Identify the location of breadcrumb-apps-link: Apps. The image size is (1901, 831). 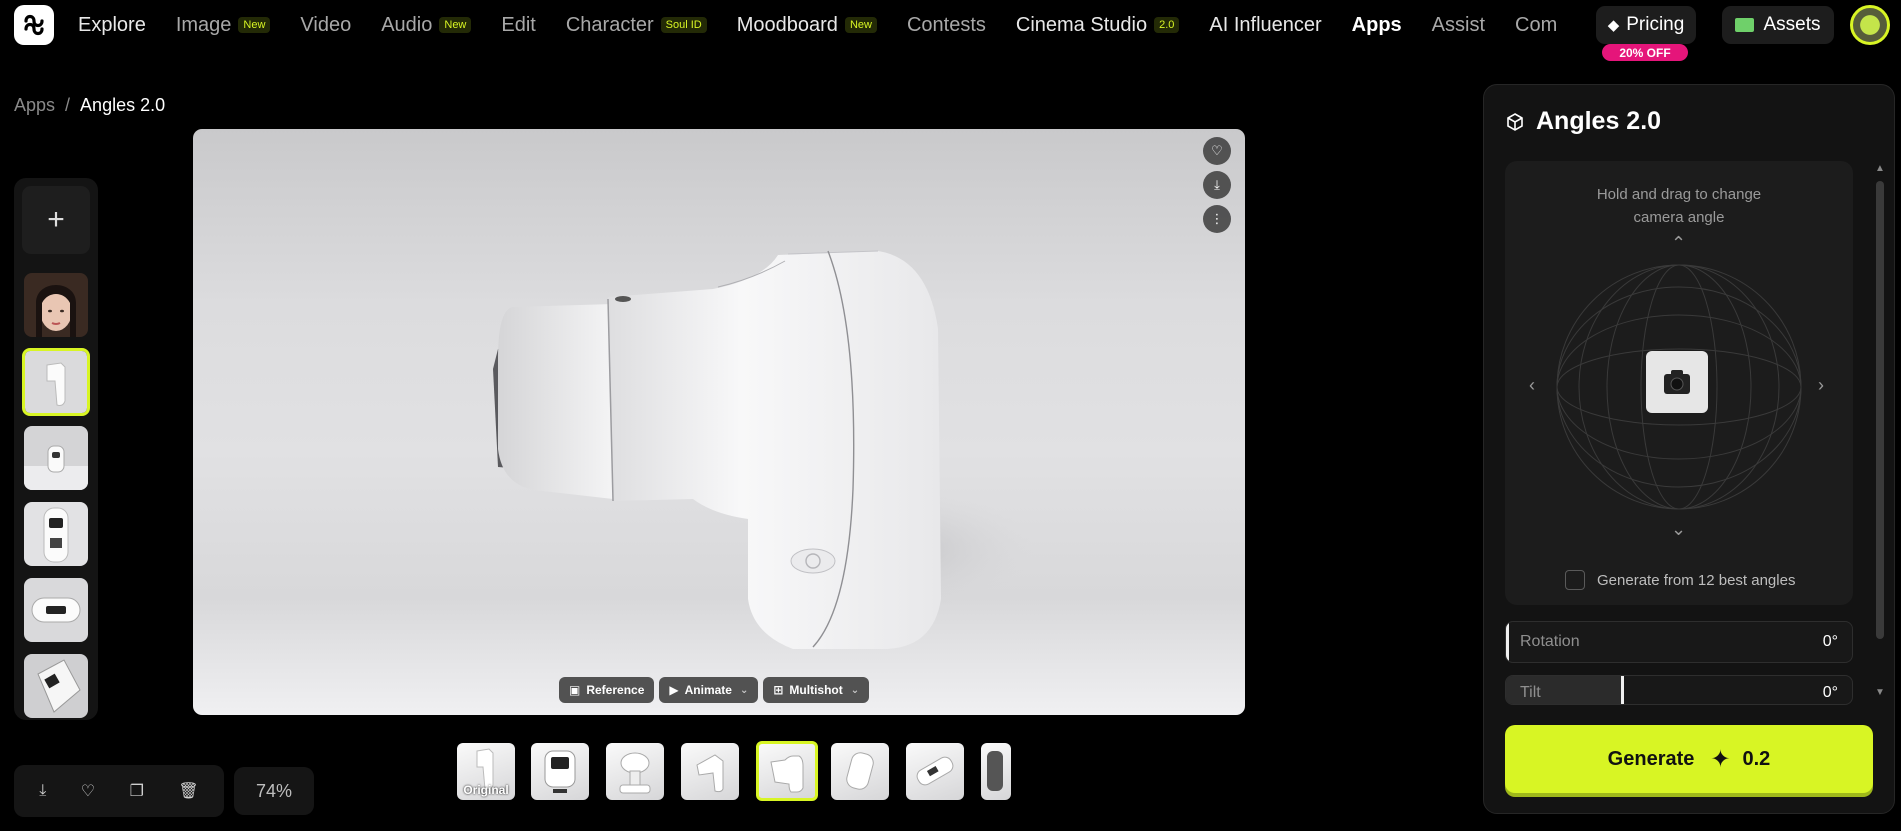
(34, 105).